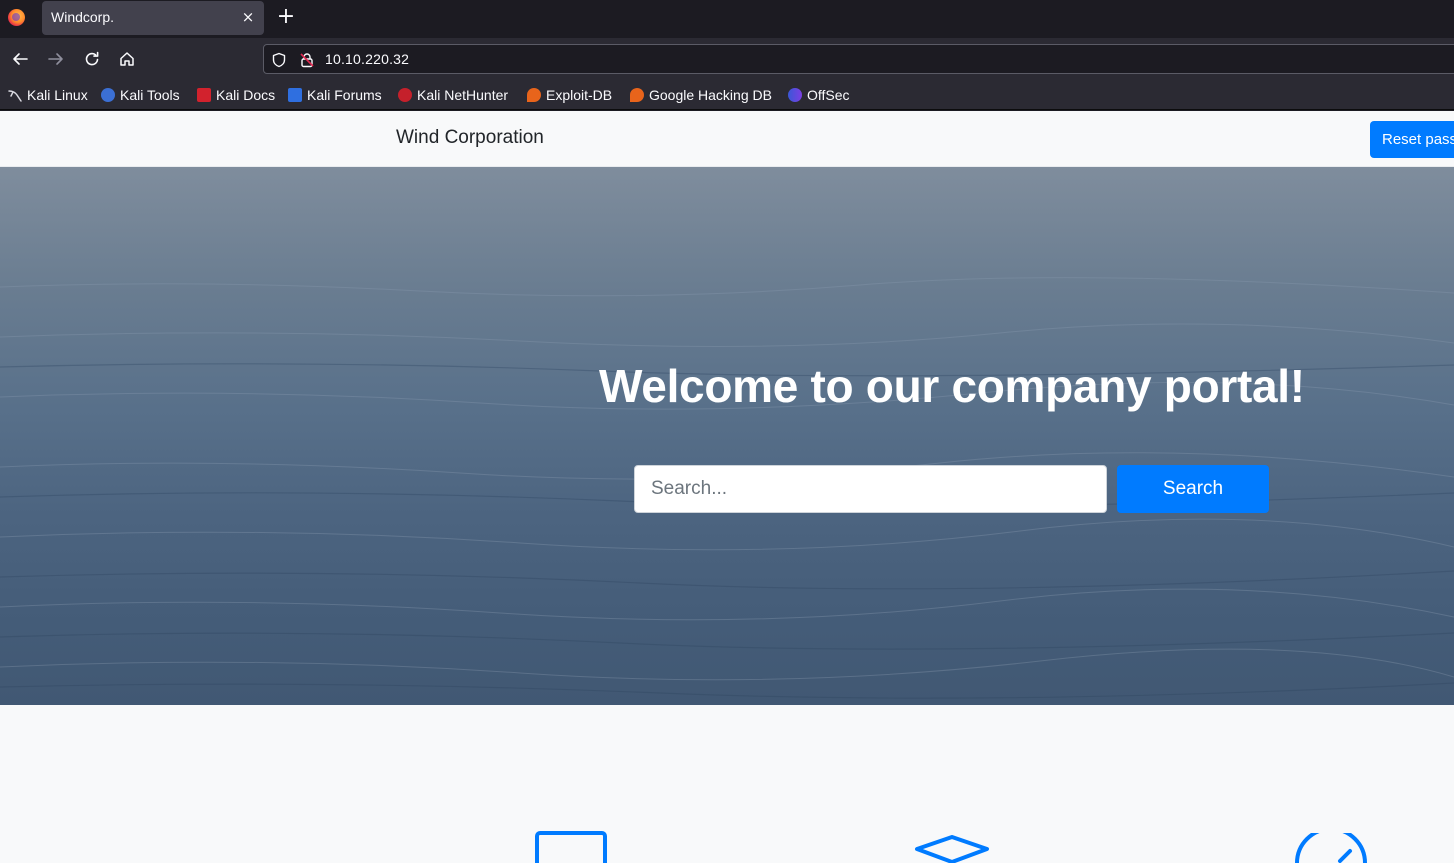  What do you see at coordinates (952, 849) in the screenshot?
I see `stack-layers-icon` at bounding box center [952, 849].